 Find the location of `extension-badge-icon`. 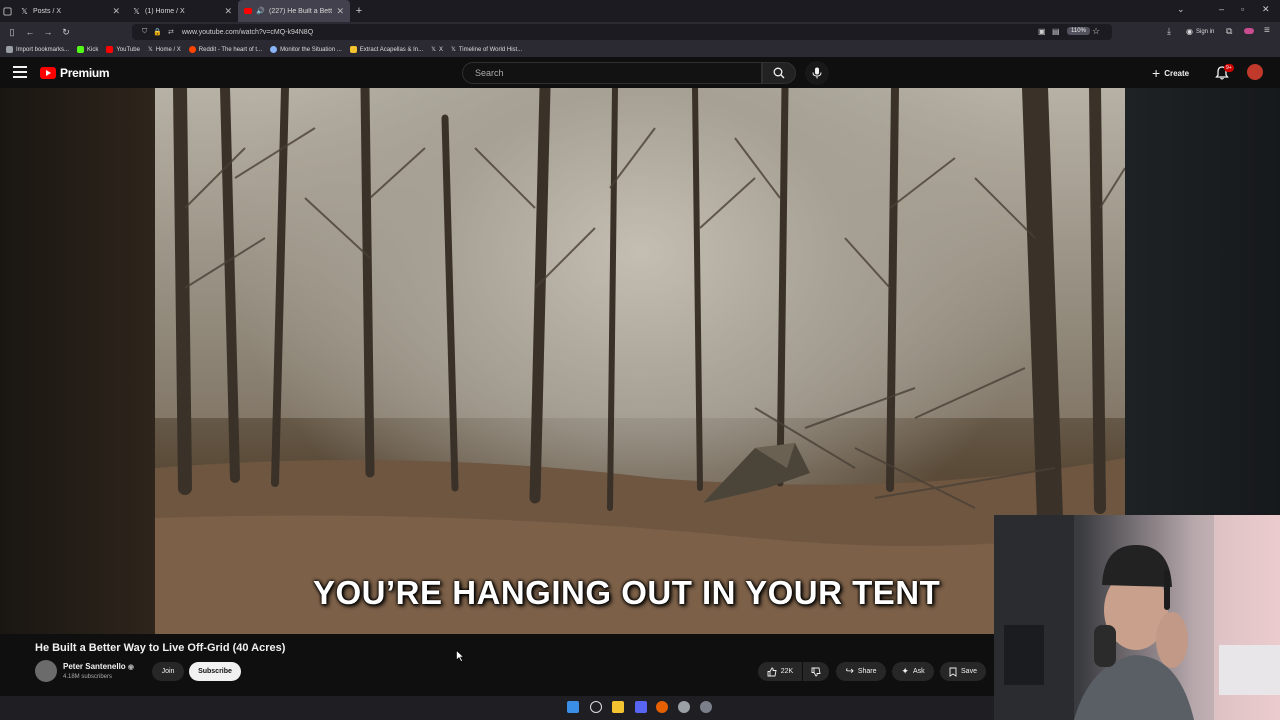

extension-badge-icon is located at coordinates (1249, 31).